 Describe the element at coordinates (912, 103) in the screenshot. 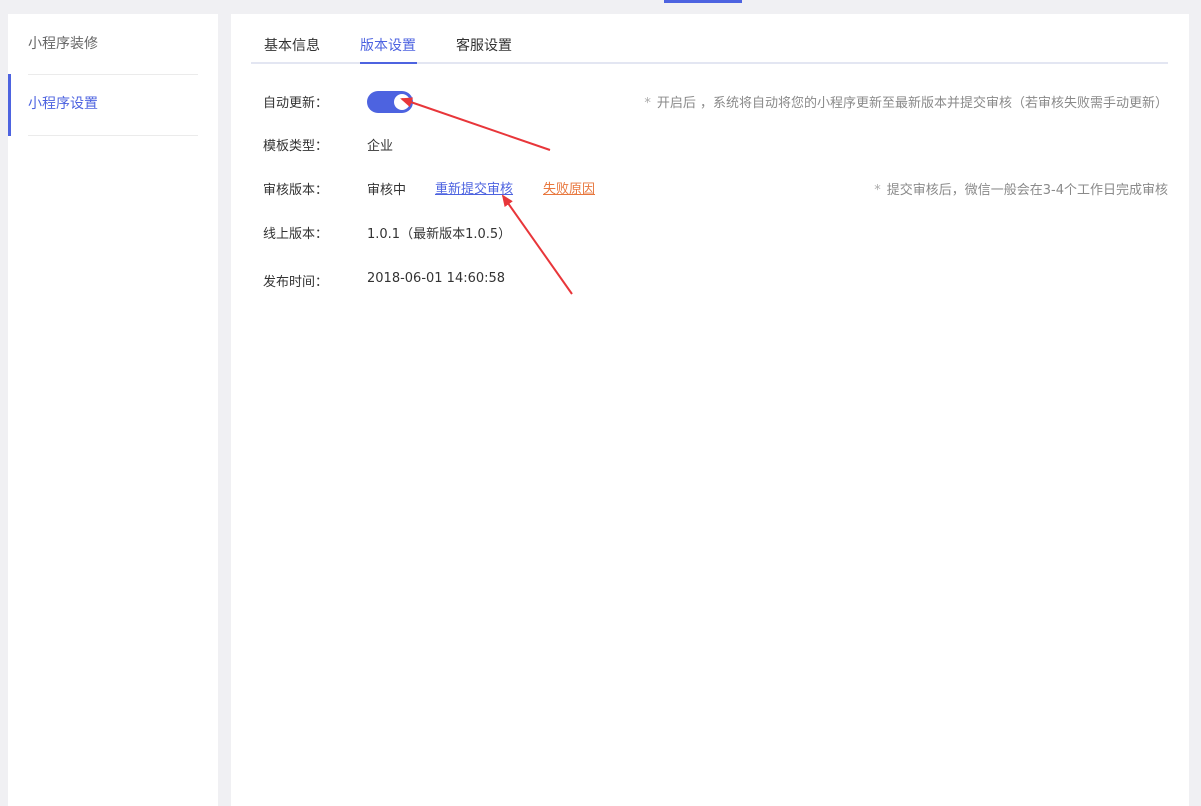

I see `auto-update-hint-text: 开启后 ，系统将自动将您的小程序更新至最新版本并提交审核（若审核失败需手动更新）` at that location.